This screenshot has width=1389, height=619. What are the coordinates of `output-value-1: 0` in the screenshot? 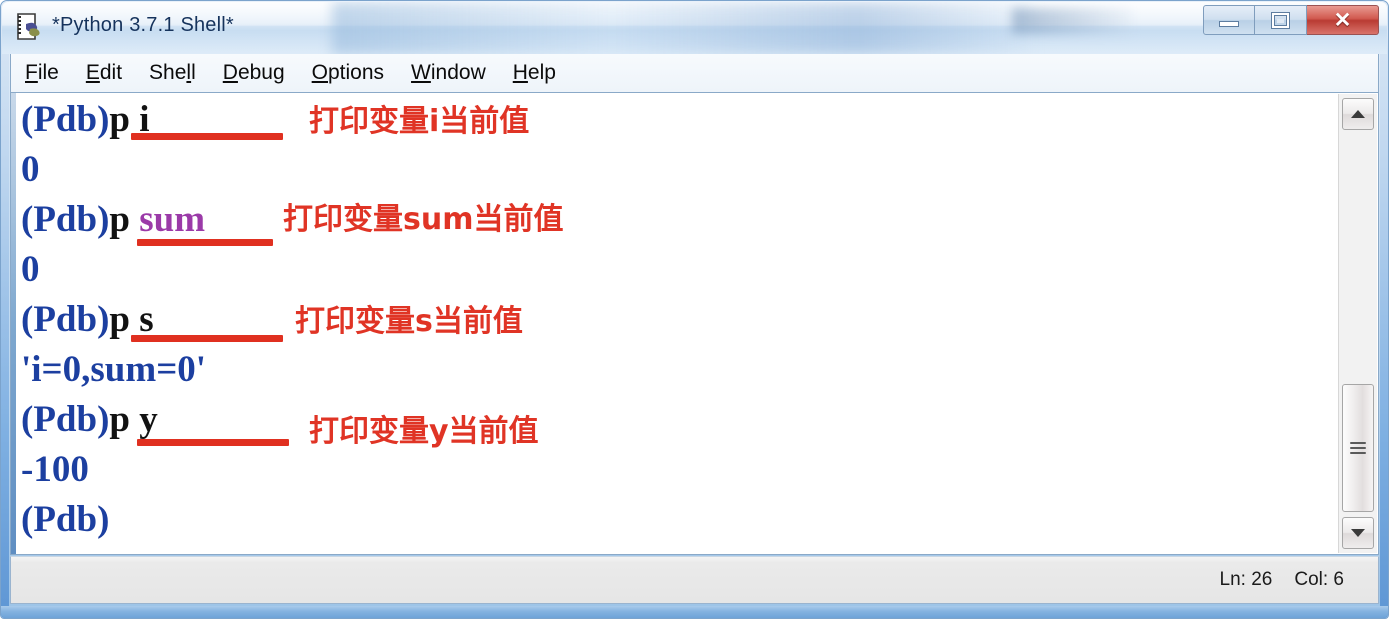 It's located at (30, 169).